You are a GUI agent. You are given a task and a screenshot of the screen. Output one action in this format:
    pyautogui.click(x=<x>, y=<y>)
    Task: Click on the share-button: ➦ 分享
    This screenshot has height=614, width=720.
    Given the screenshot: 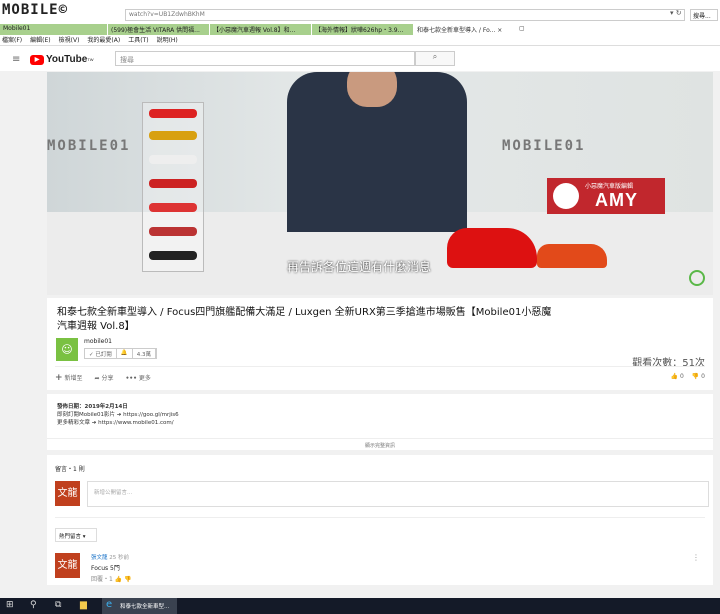 What is the action you would take?
    pyautogui.click(x=103, y=378)
    